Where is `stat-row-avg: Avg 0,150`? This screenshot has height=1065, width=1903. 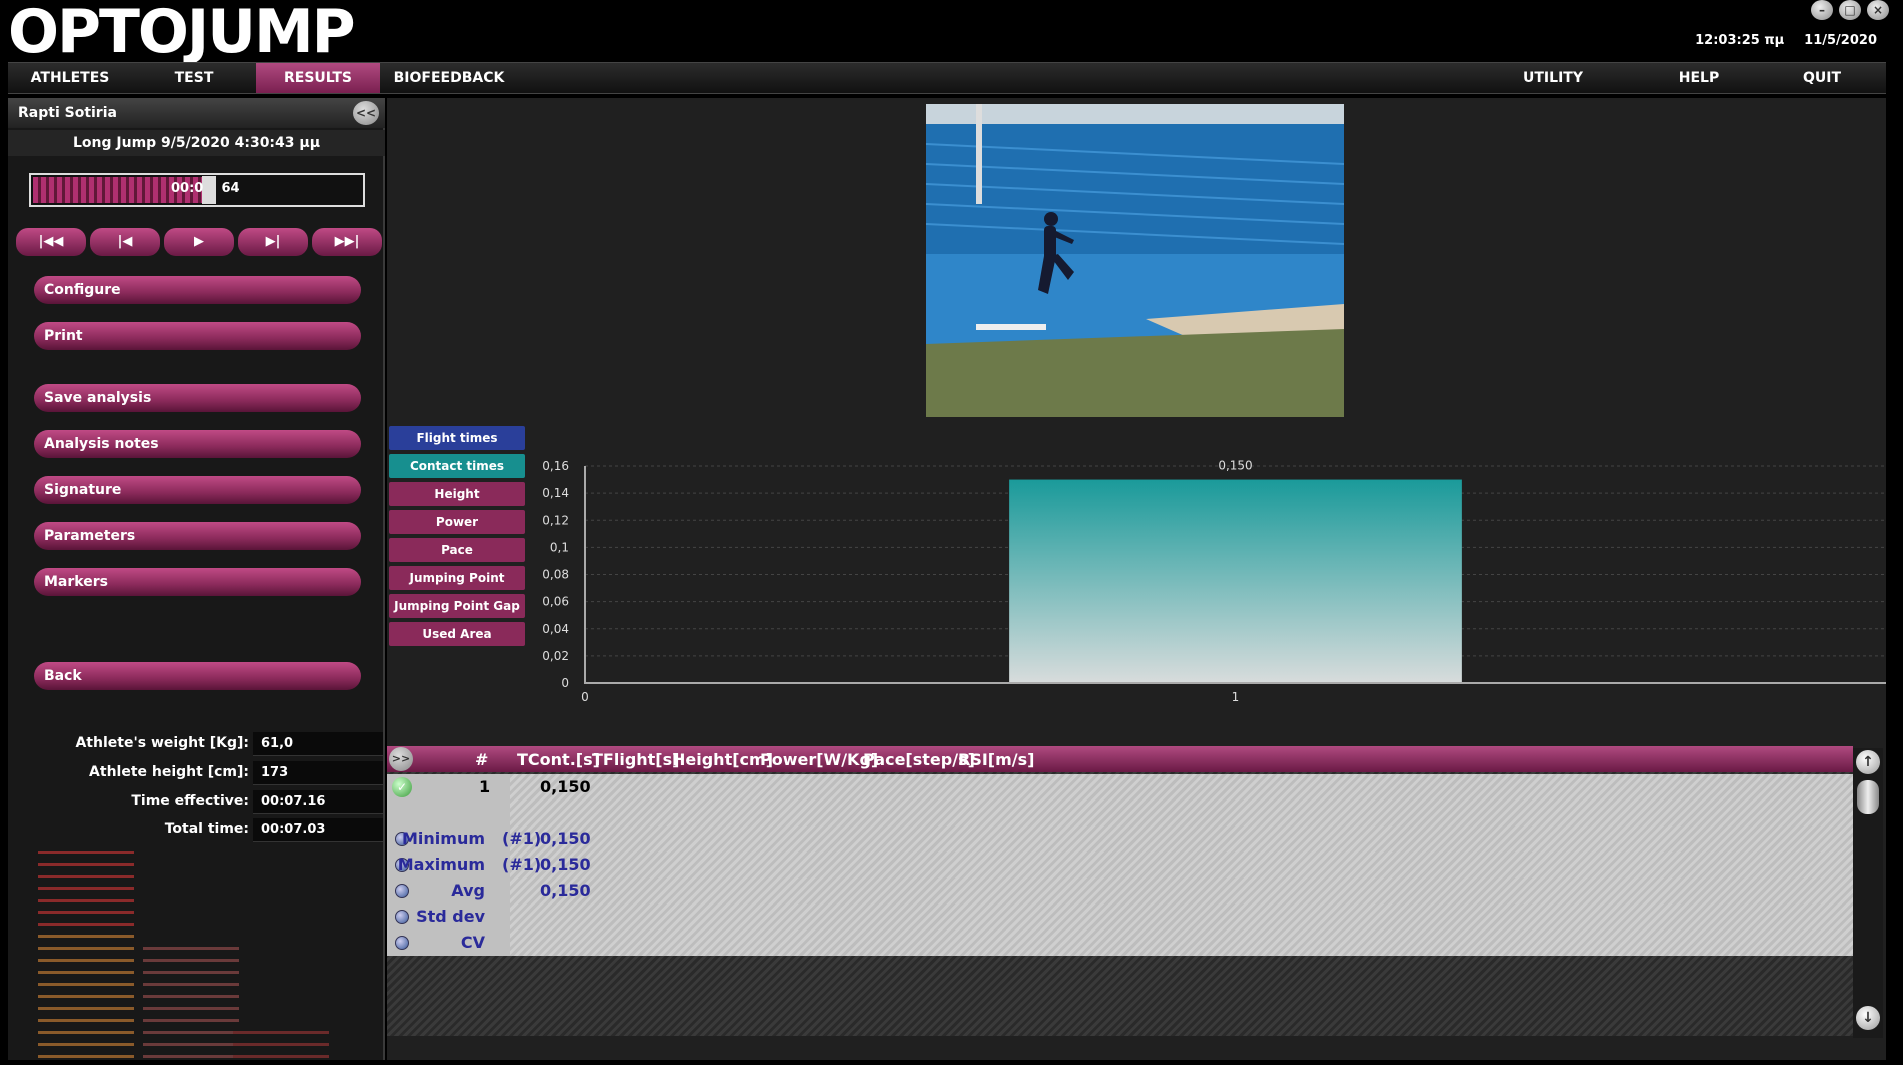 stat-row-avg: Avg 0,150 is located at coordinates (1120, 891).